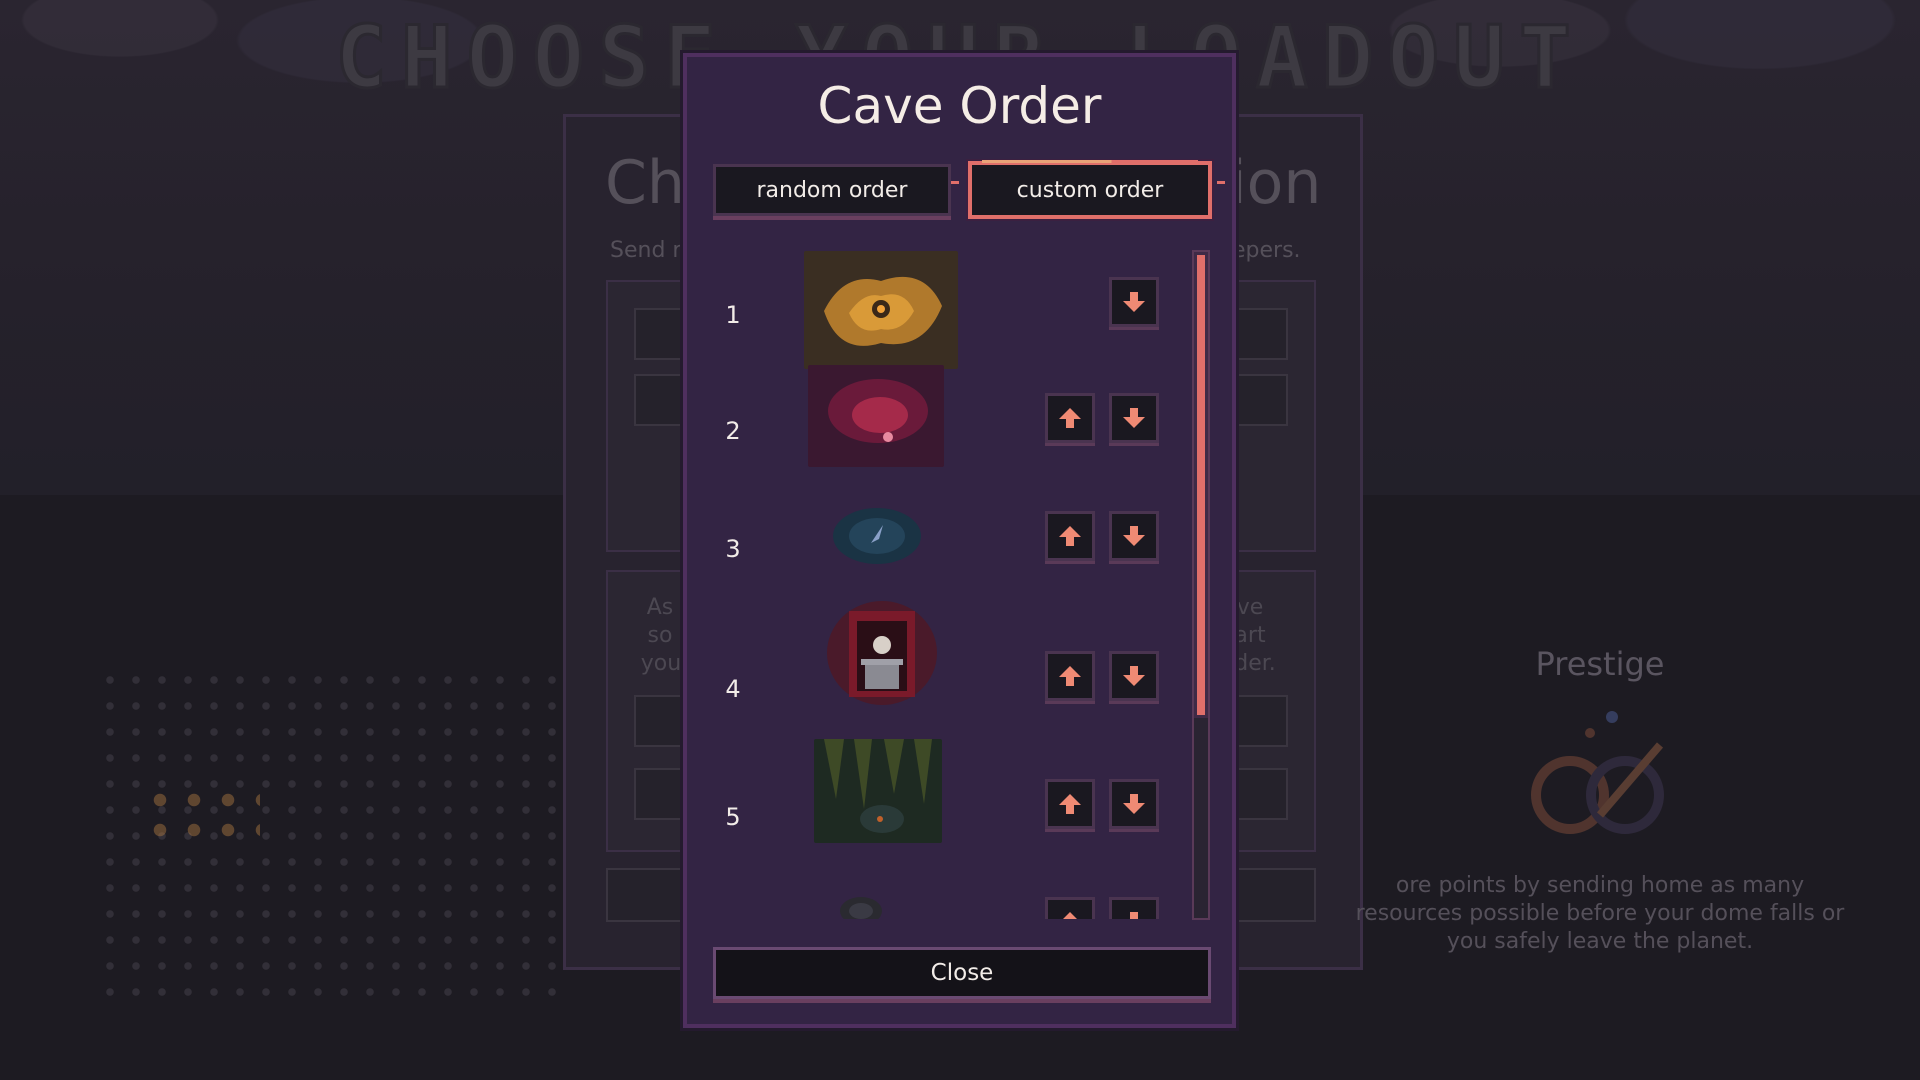 Image resolution: width=1920 pixels, height=1080 pixels. I want to click on tab-random-order: random order, so click(832, 190).